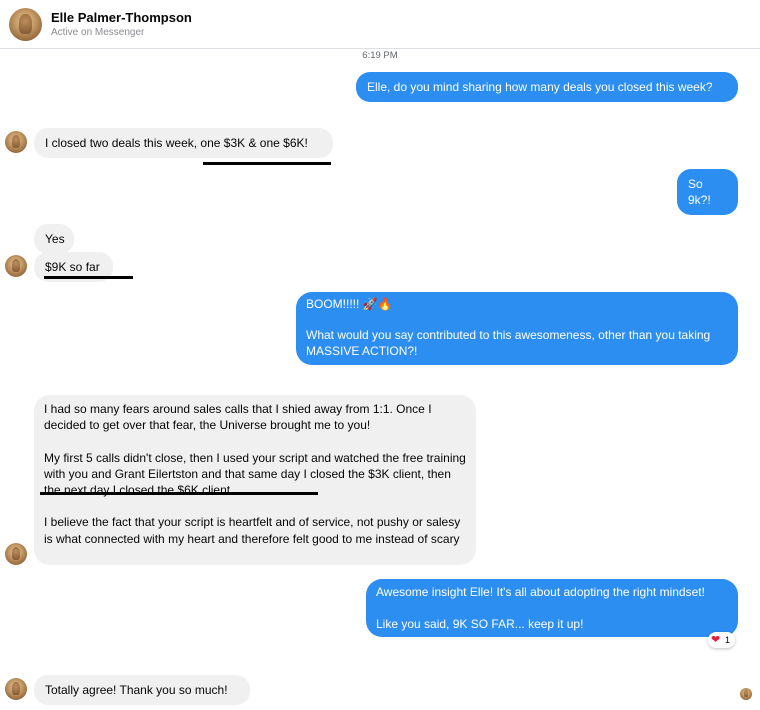 The image size is (760, 710). I want to click on contact-avatar, so click(25, 24).